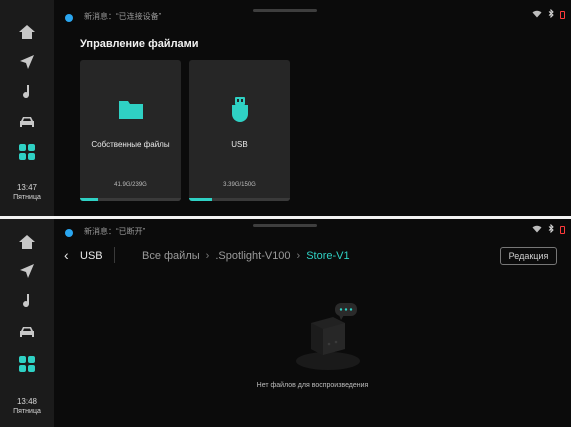 The image size is (571, 427). I want to click on empty-state-message: Нет файлов для воспроизведения, so click(312, 385).